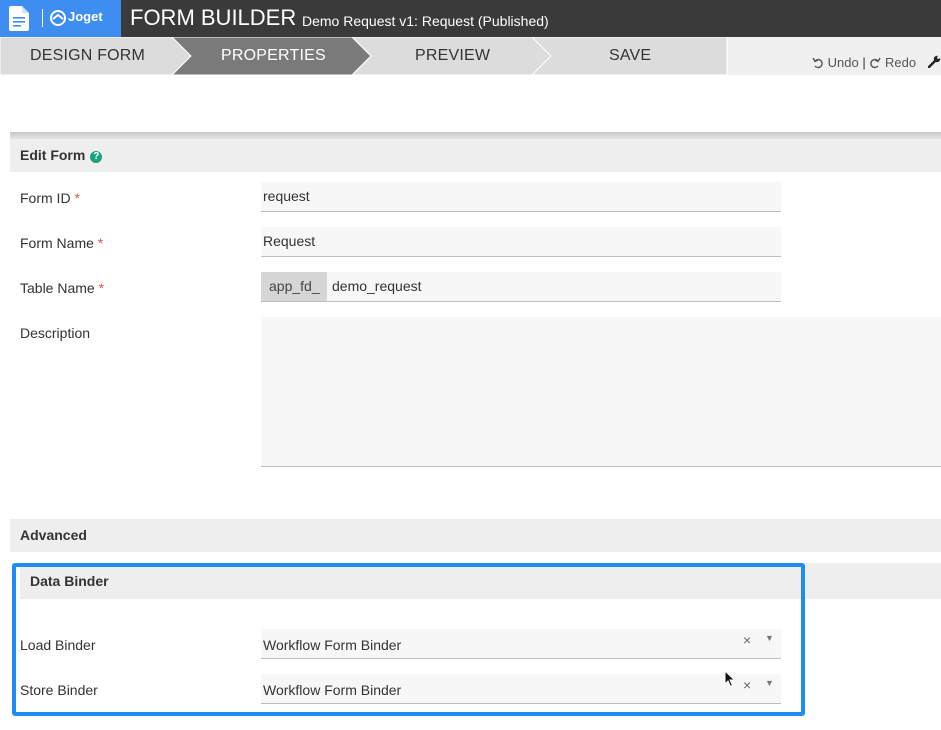  What do you see at coordinates (900, 62) in the screenshot?
I see `redo-button: Redo` at bounding box center [900, 62].